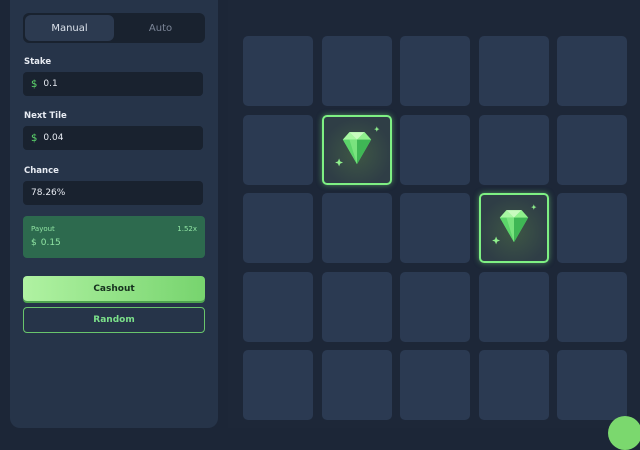 The image size is (640, 450). Describe the element at coordinates (114, 288) in the screenshot. I see `cashout-button: Cashout` at that location.